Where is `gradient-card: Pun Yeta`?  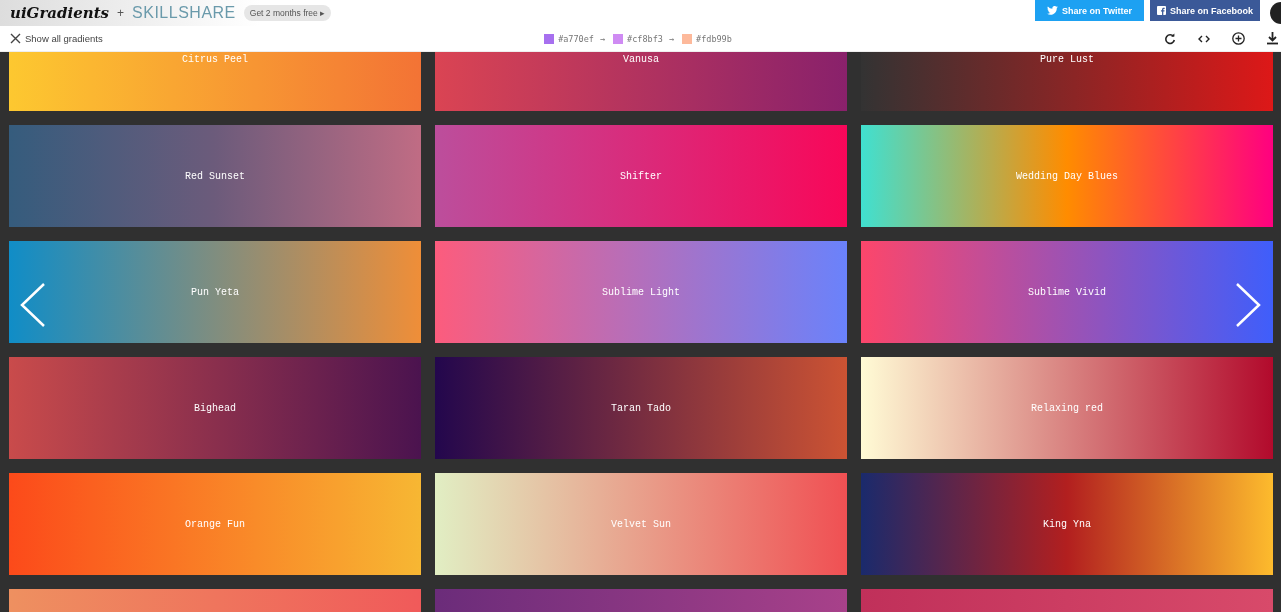 gradient-card: Pun Yeta is located at coordinates (215, 292).